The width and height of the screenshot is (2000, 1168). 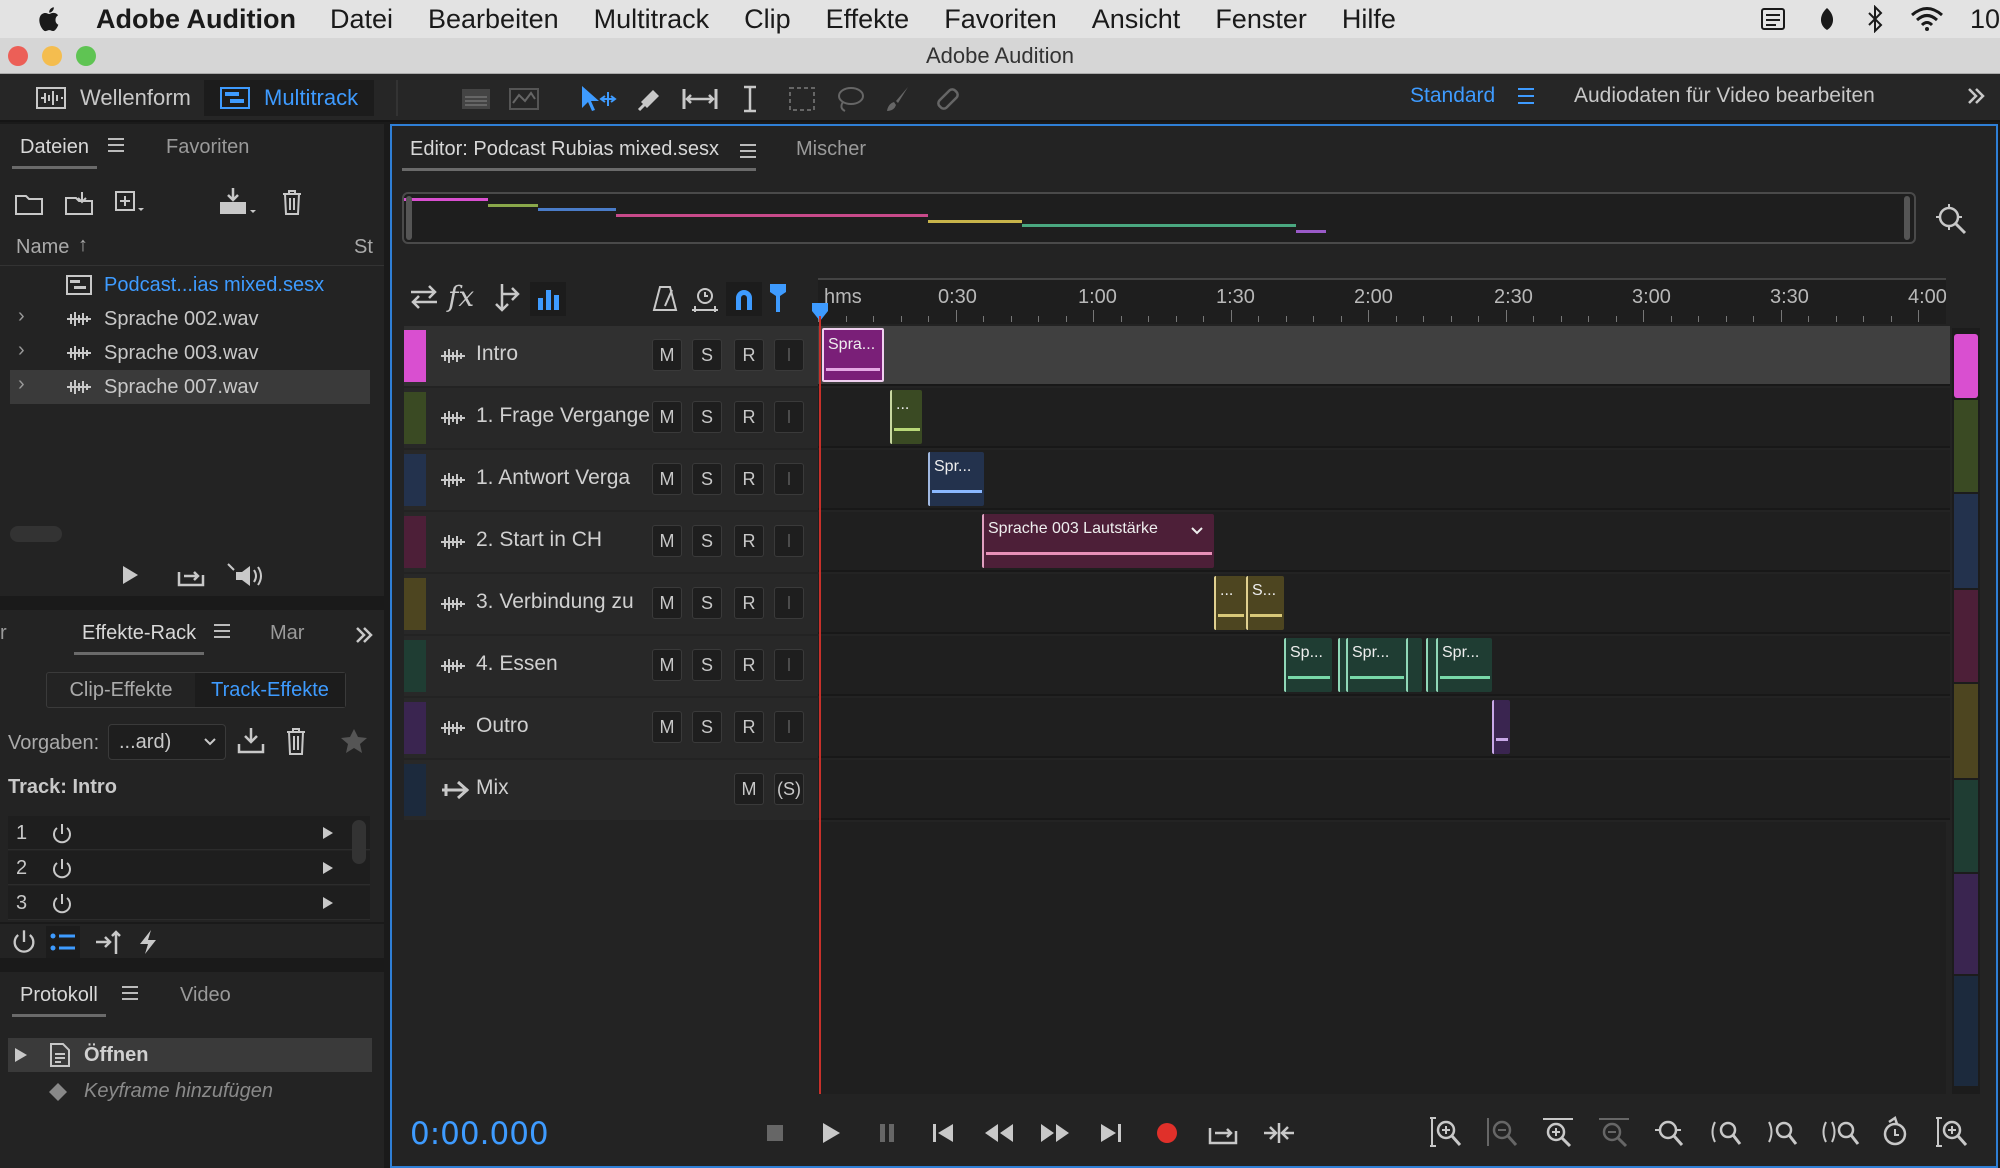 What do you see at coordinates (205, 995) in the screenshot?
I see `tab-video: Video` at bounding box center [205, 995].